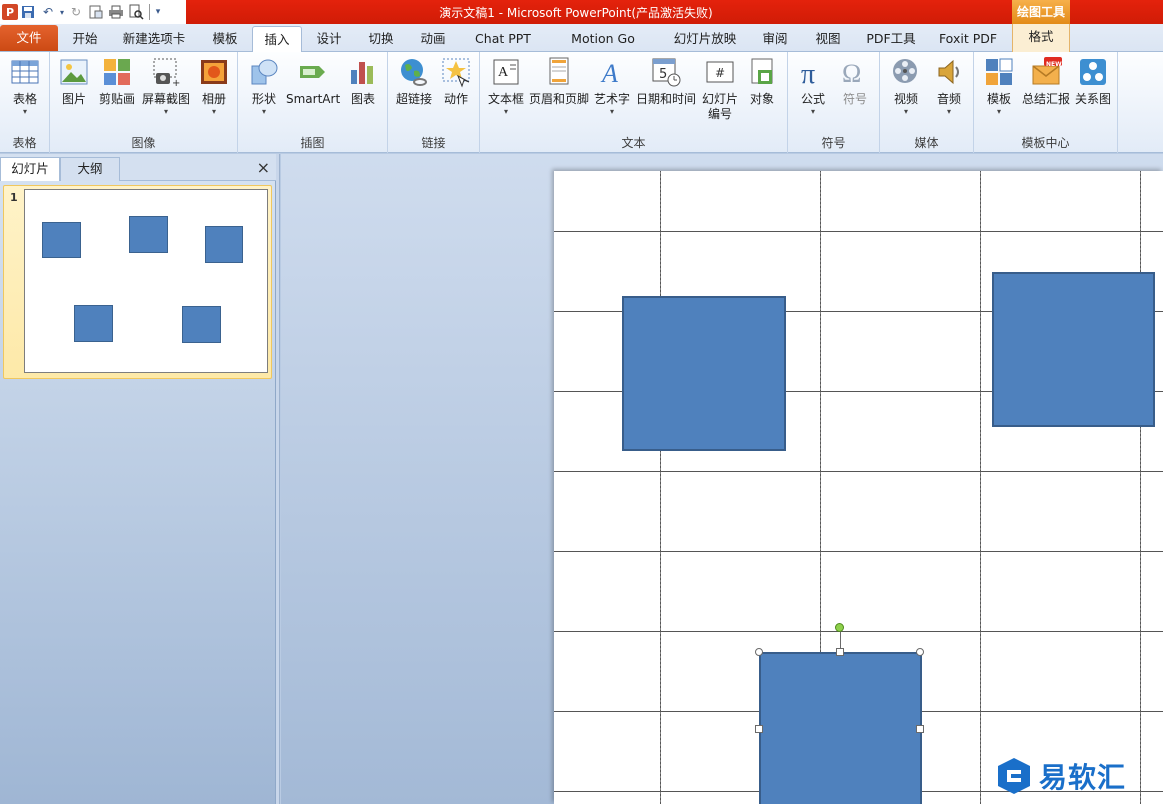  Describe the element at coordinates (29, 38) in the screenshot. I see `tab-file: 文件` at that location.